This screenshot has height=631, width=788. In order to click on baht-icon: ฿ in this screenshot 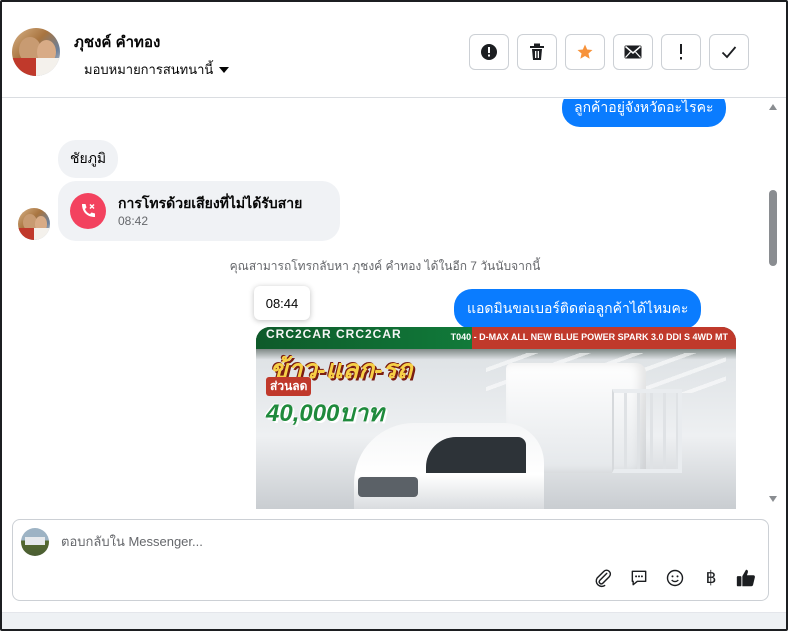, I will do `click(711, 578)`.